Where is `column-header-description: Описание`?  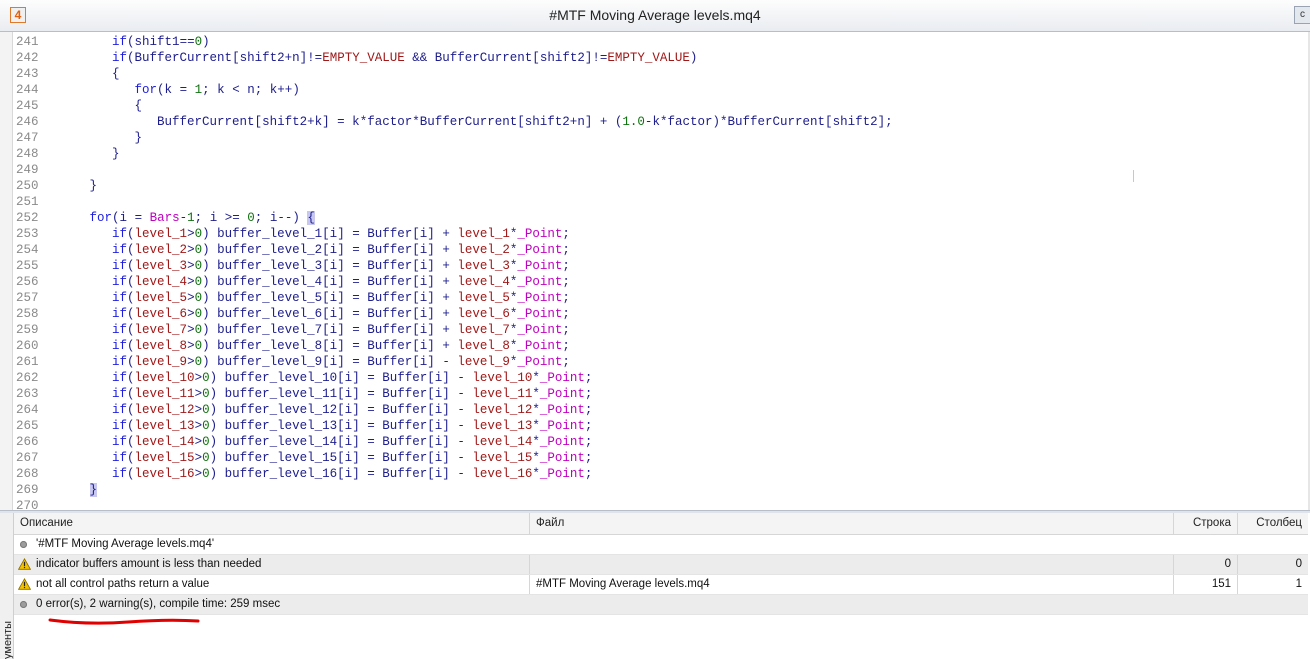 column-header-description: Описание is located at coordinates (272, 524).